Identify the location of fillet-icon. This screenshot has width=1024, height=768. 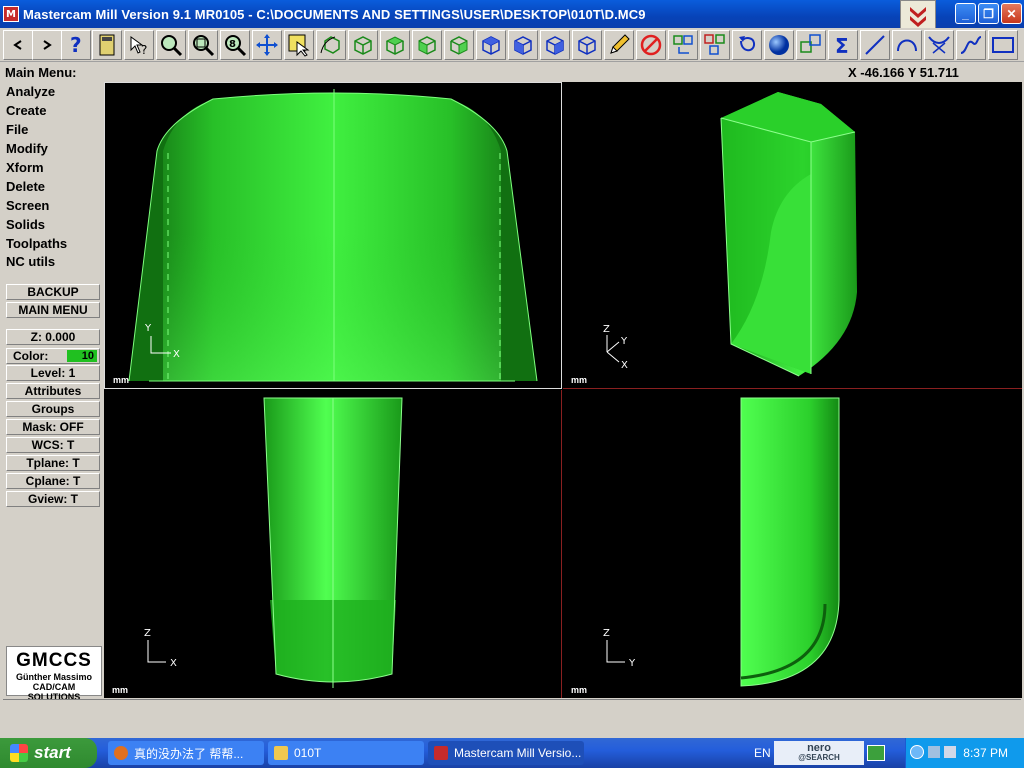
(939, 45).